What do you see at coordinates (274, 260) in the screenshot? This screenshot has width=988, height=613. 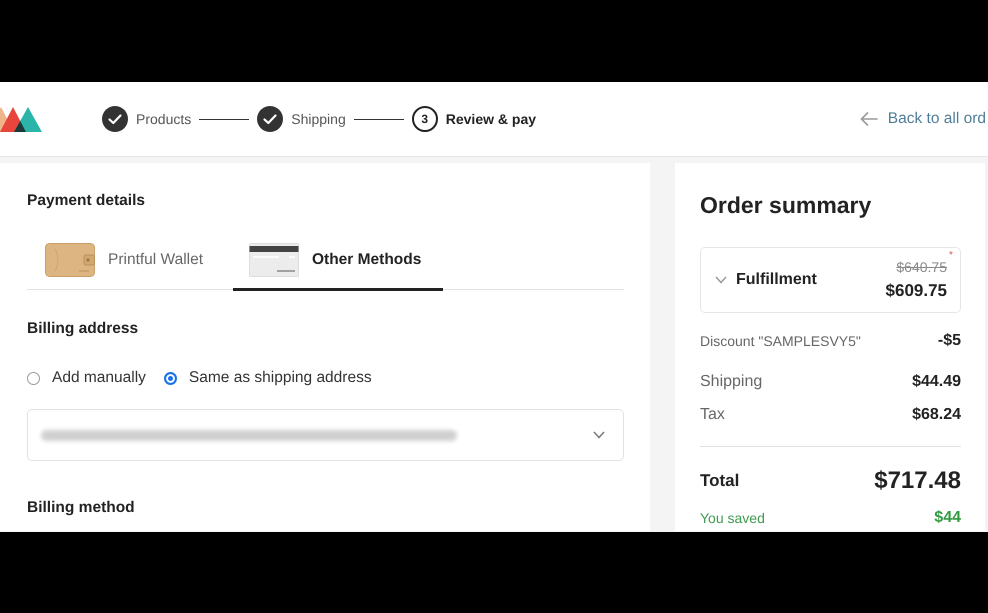 I see `credit-card-icon` at bounding box center [274, 260].